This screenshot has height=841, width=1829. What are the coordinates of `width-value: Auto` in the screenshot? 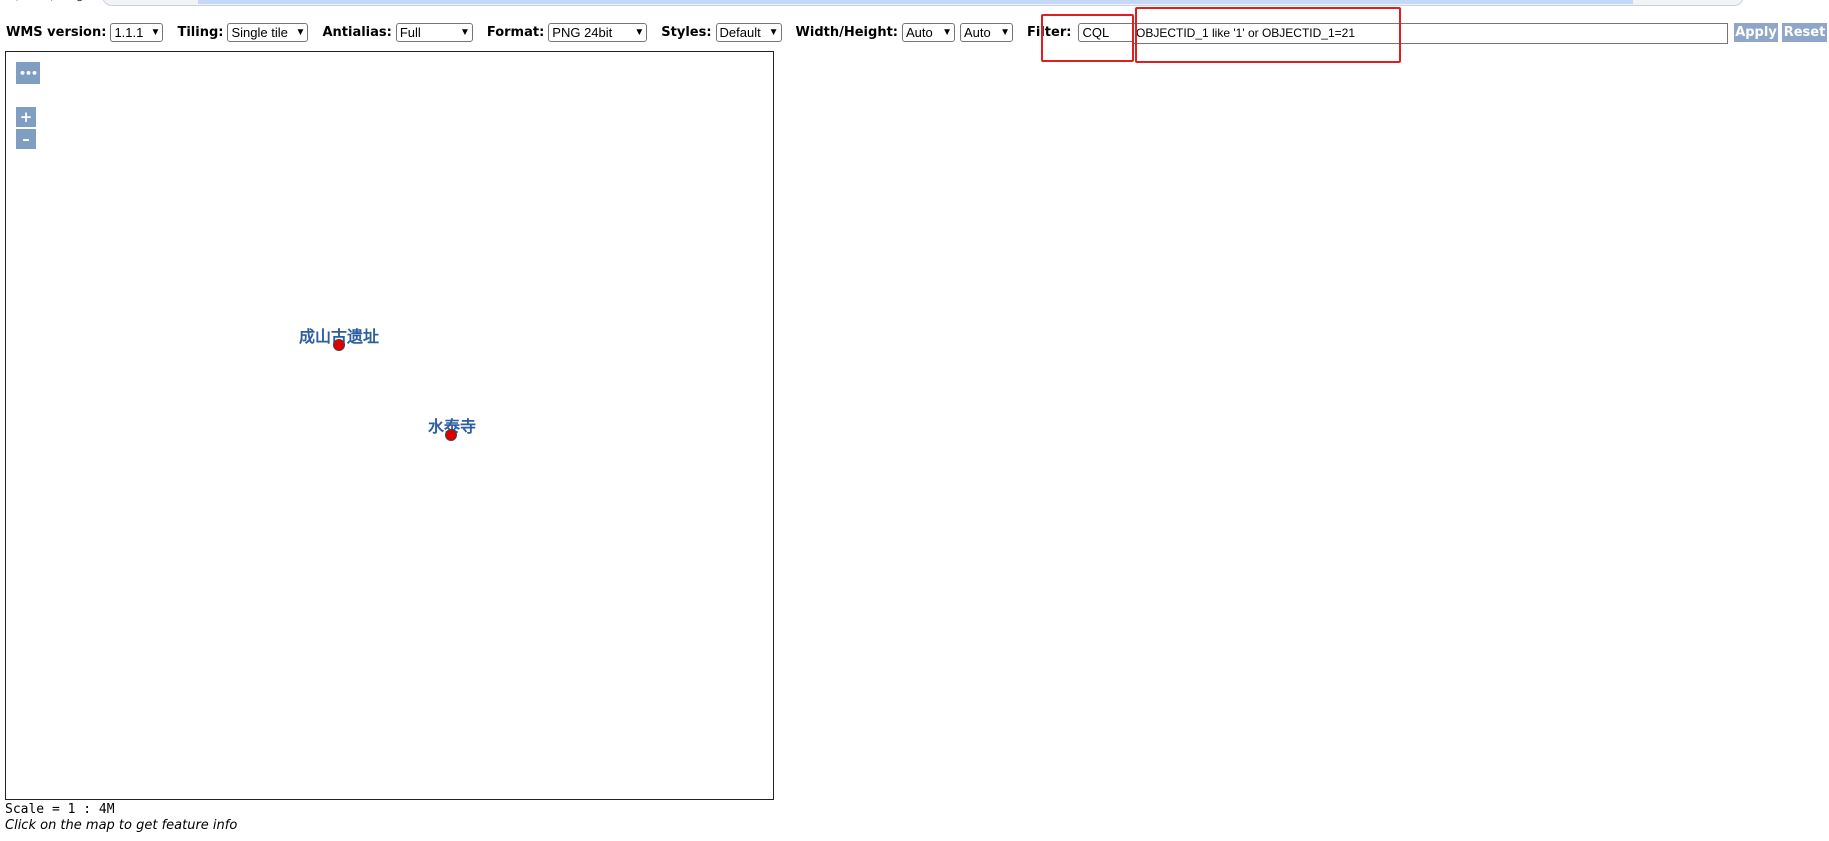 It's located at (919, 32).